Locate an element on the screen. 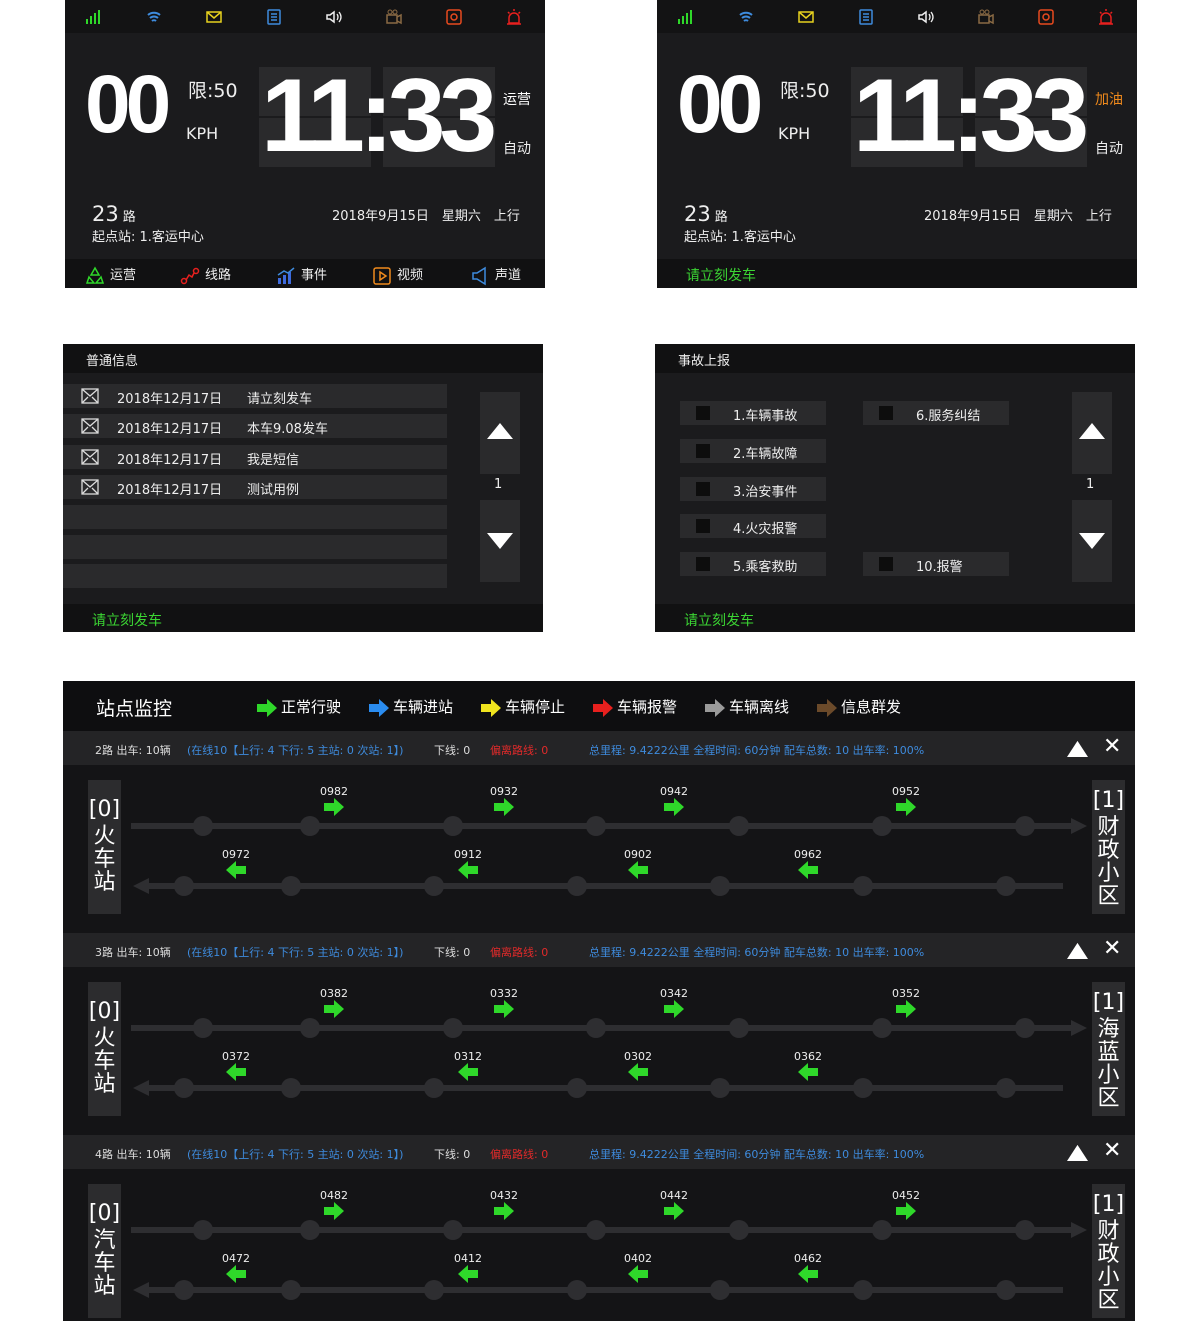 The image size is (1200, 1321). bus-marker-down: 0462 is located at coordinates (808, 1269).